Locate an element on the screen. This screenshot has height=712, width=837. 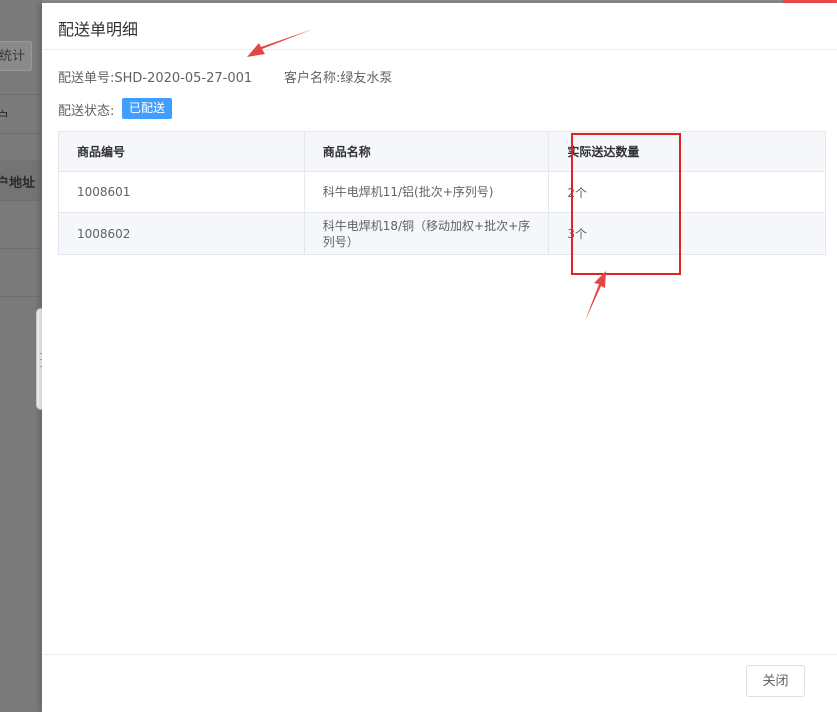
close-button: 关闭 is located at coordinates (775, 681).